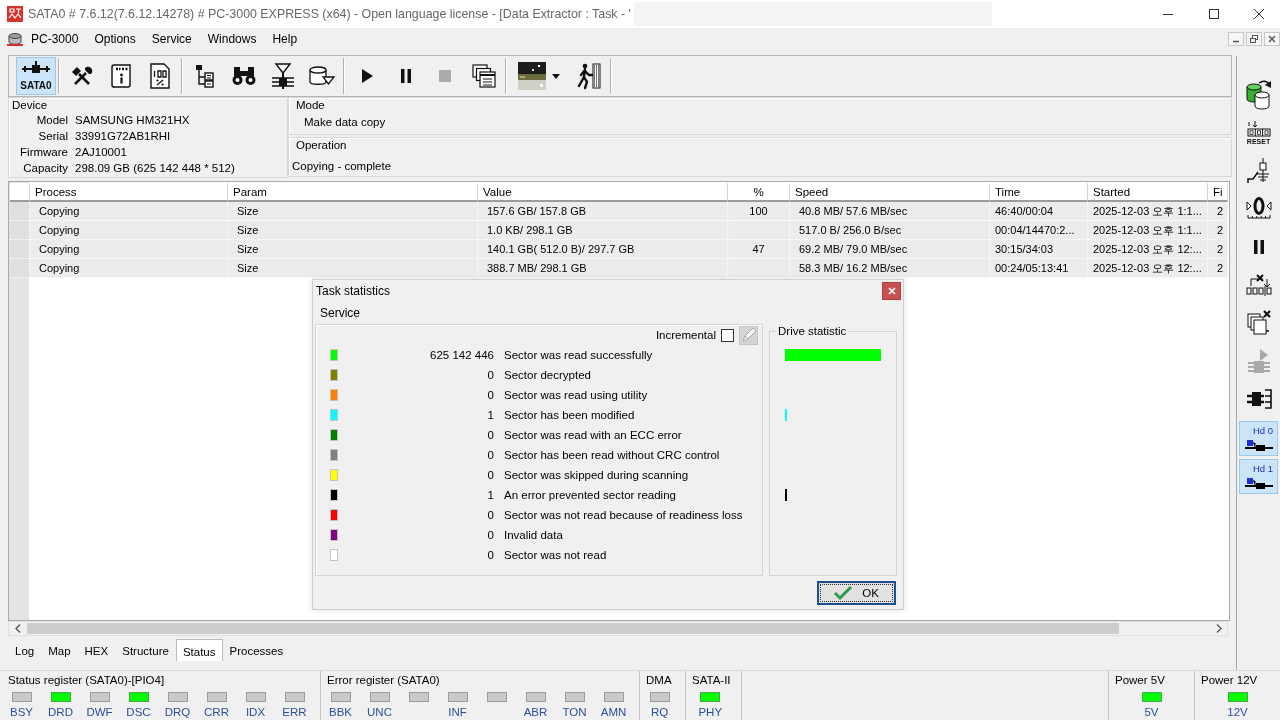  What do you see at coordinates (1214, 14) in the screenshot?
I see `maximize-icon` at bounding box center [1214, 14].